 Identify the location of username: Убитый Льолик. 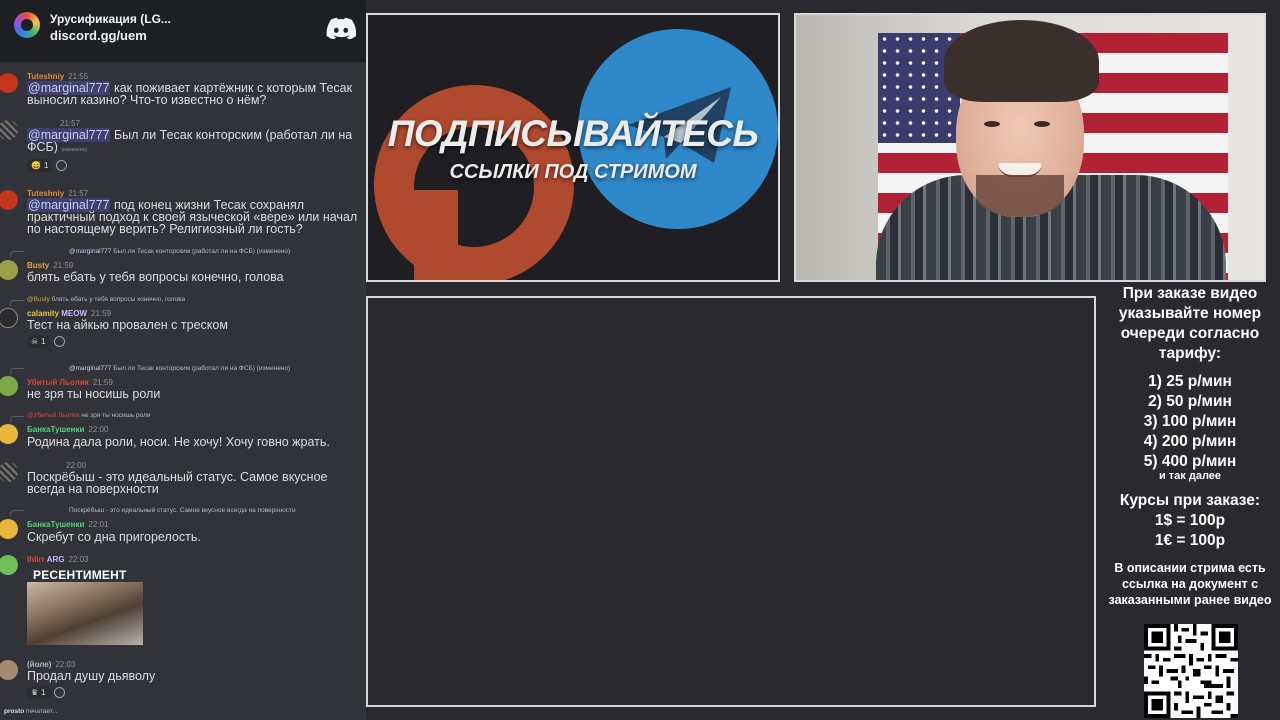
(58, 382).